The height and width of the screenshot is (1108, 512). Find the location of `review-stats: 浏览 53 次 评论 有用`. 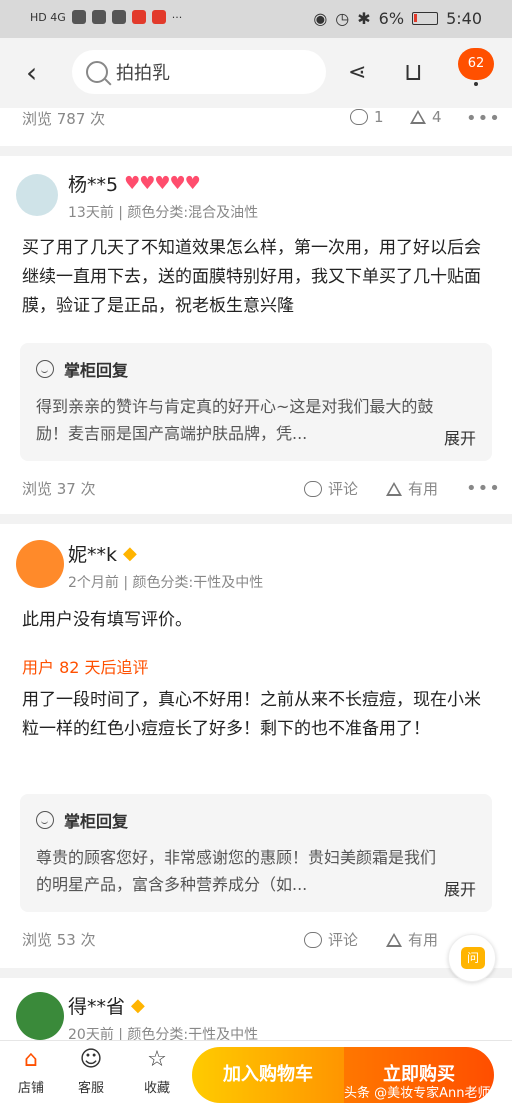

review-stats: 浏览 53 次 评论 有用 is located at coordinates (257, 940).